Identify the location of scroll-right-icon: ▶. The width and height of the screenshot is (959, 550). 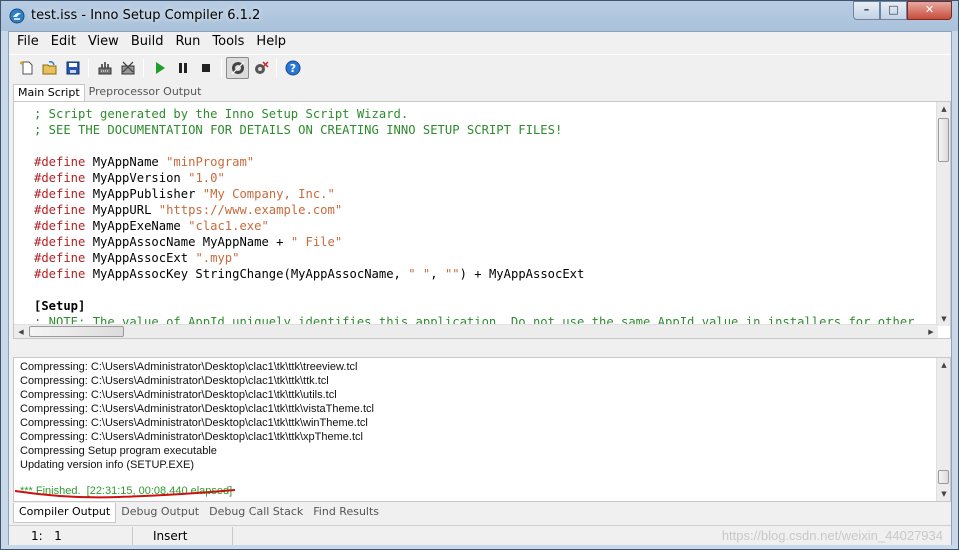
(931, 331).